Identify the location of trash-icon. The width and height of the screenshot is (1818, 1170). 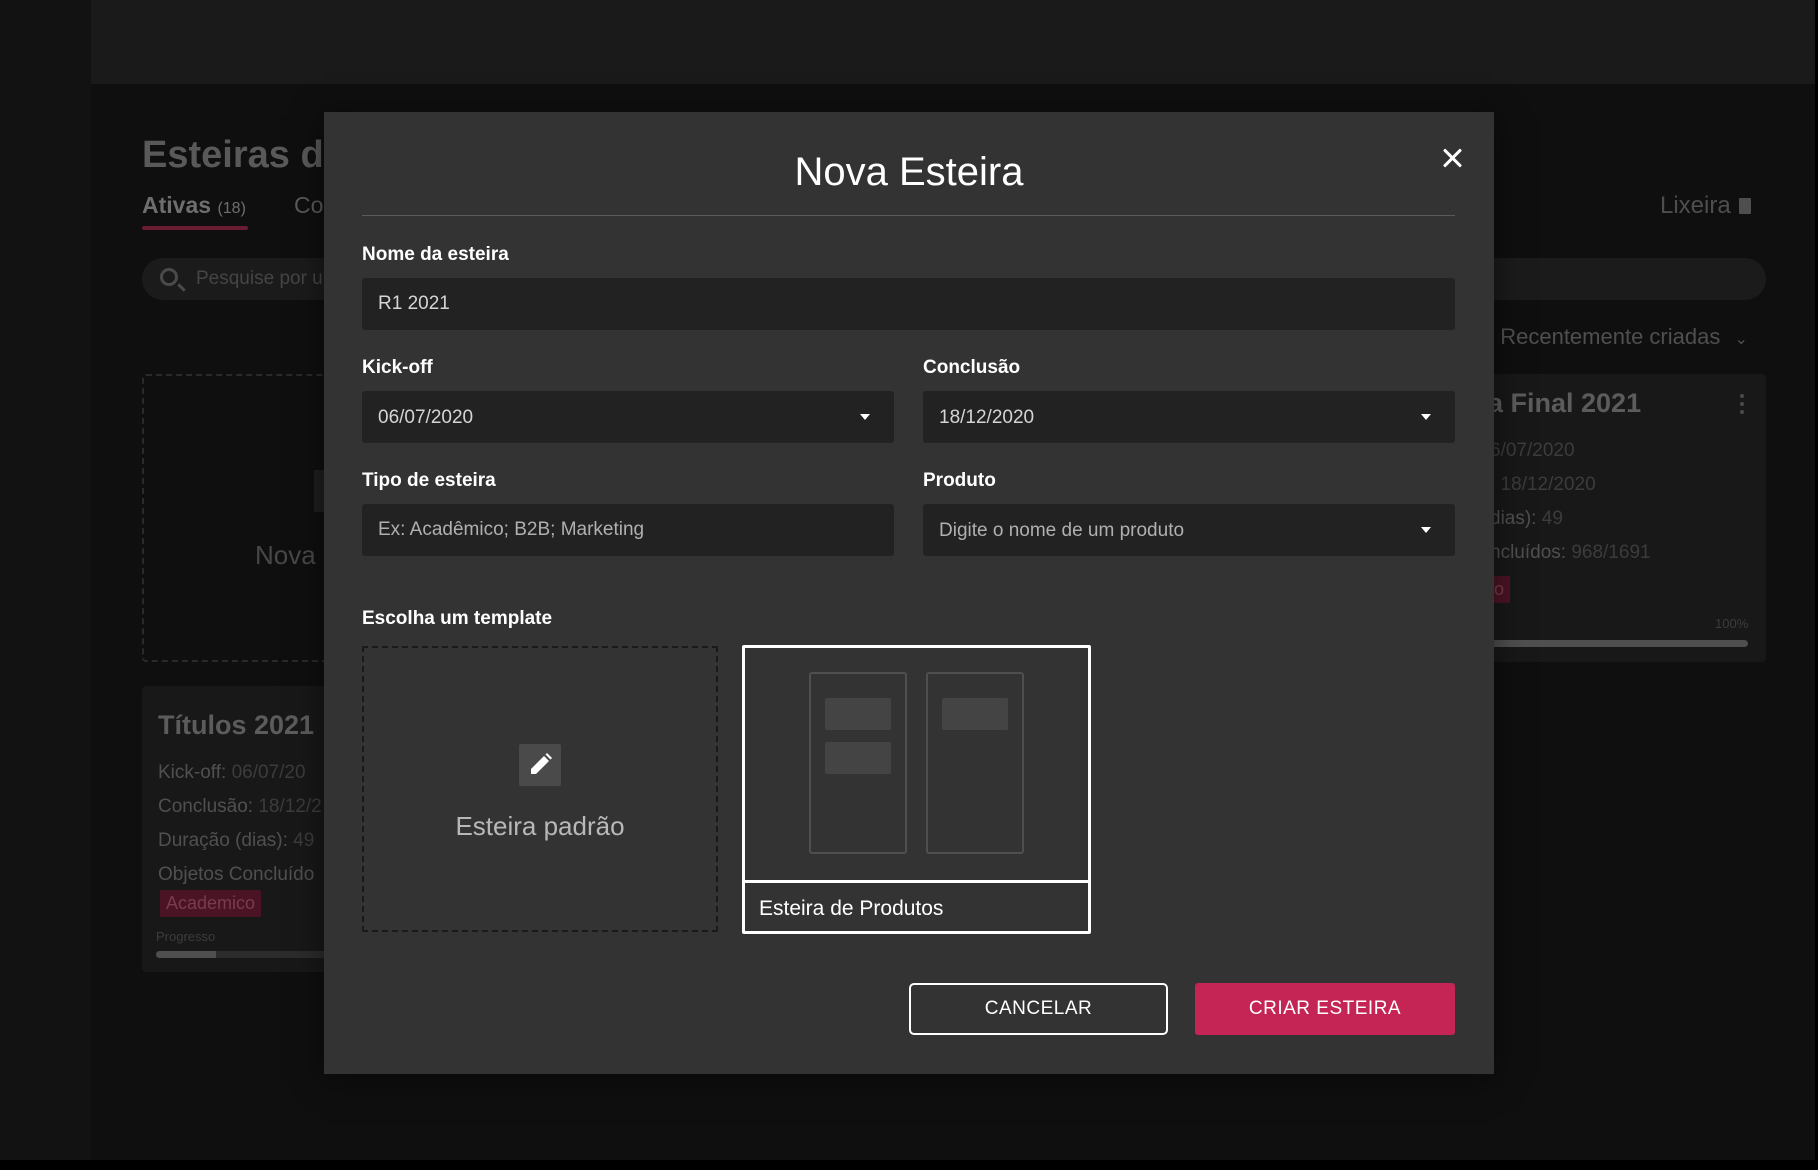
(1744, 206).